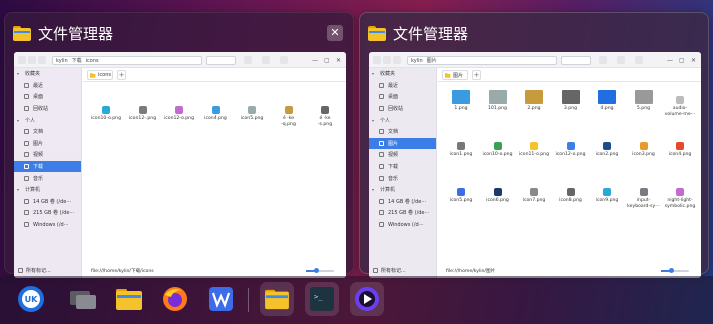  I want to click on sidebar-item: 回收站, so click(47, 109).